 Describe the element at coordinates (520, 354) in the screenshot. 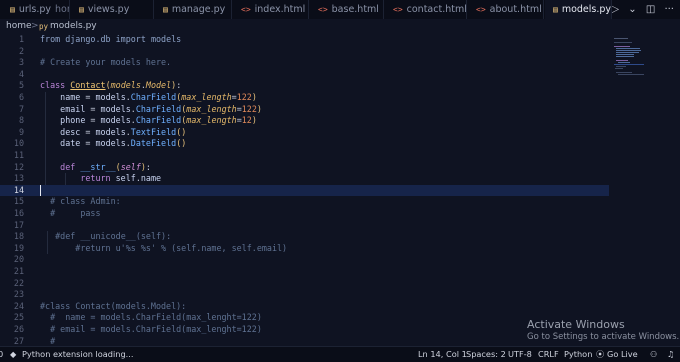

I see `encoding-setting: UTF-8` at that location.